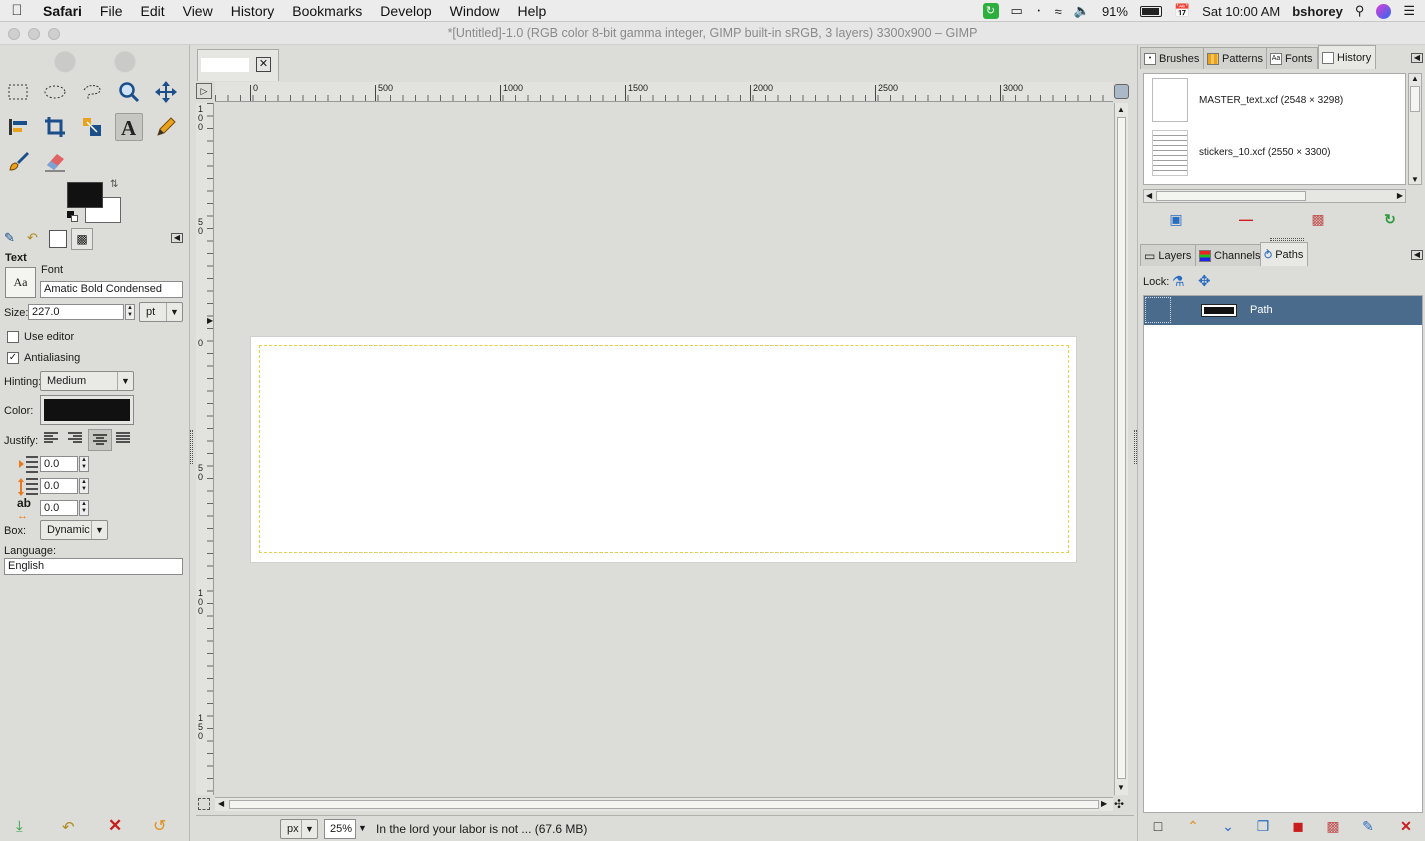  Describe the element at coordinates (1150, 11) in the screenshot. I see `battery-icon` at that location.